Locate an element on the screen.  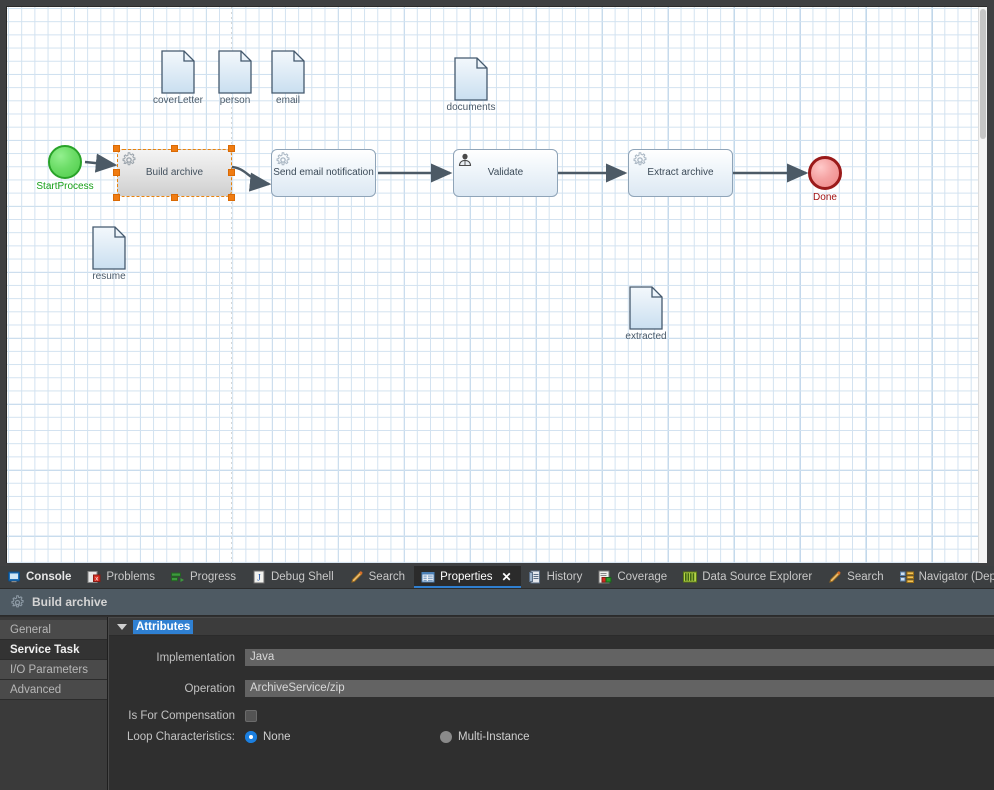
task-shape: Extract archive is located at coordinates (680, 173).